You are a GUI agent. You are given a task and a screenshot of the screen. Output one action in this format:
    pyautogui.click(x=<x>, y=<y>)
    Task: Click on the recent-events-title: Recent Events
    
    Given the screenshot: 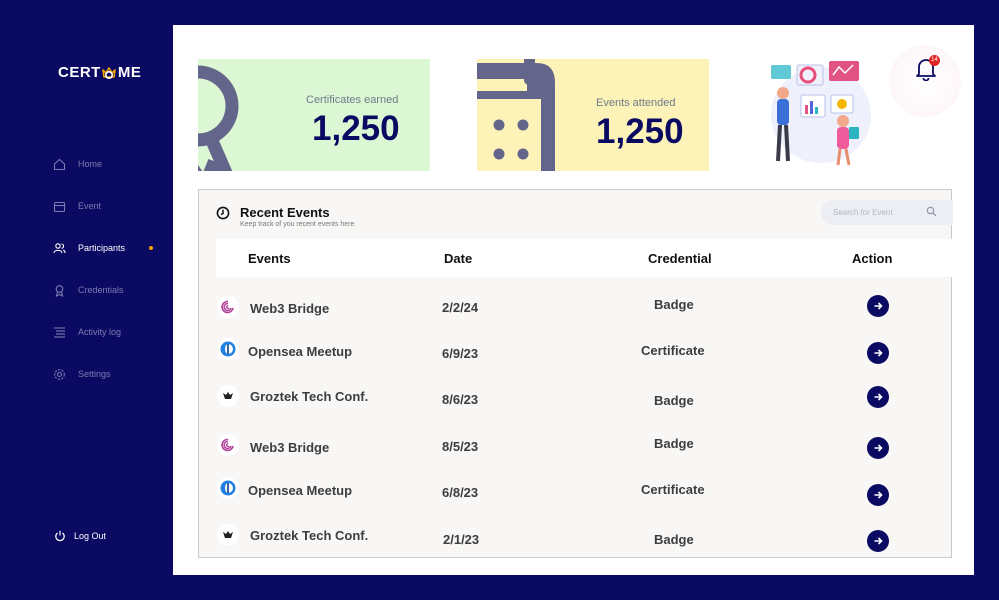 What is the action you would take?
    pyautogui.click(x=285, y=212)
    